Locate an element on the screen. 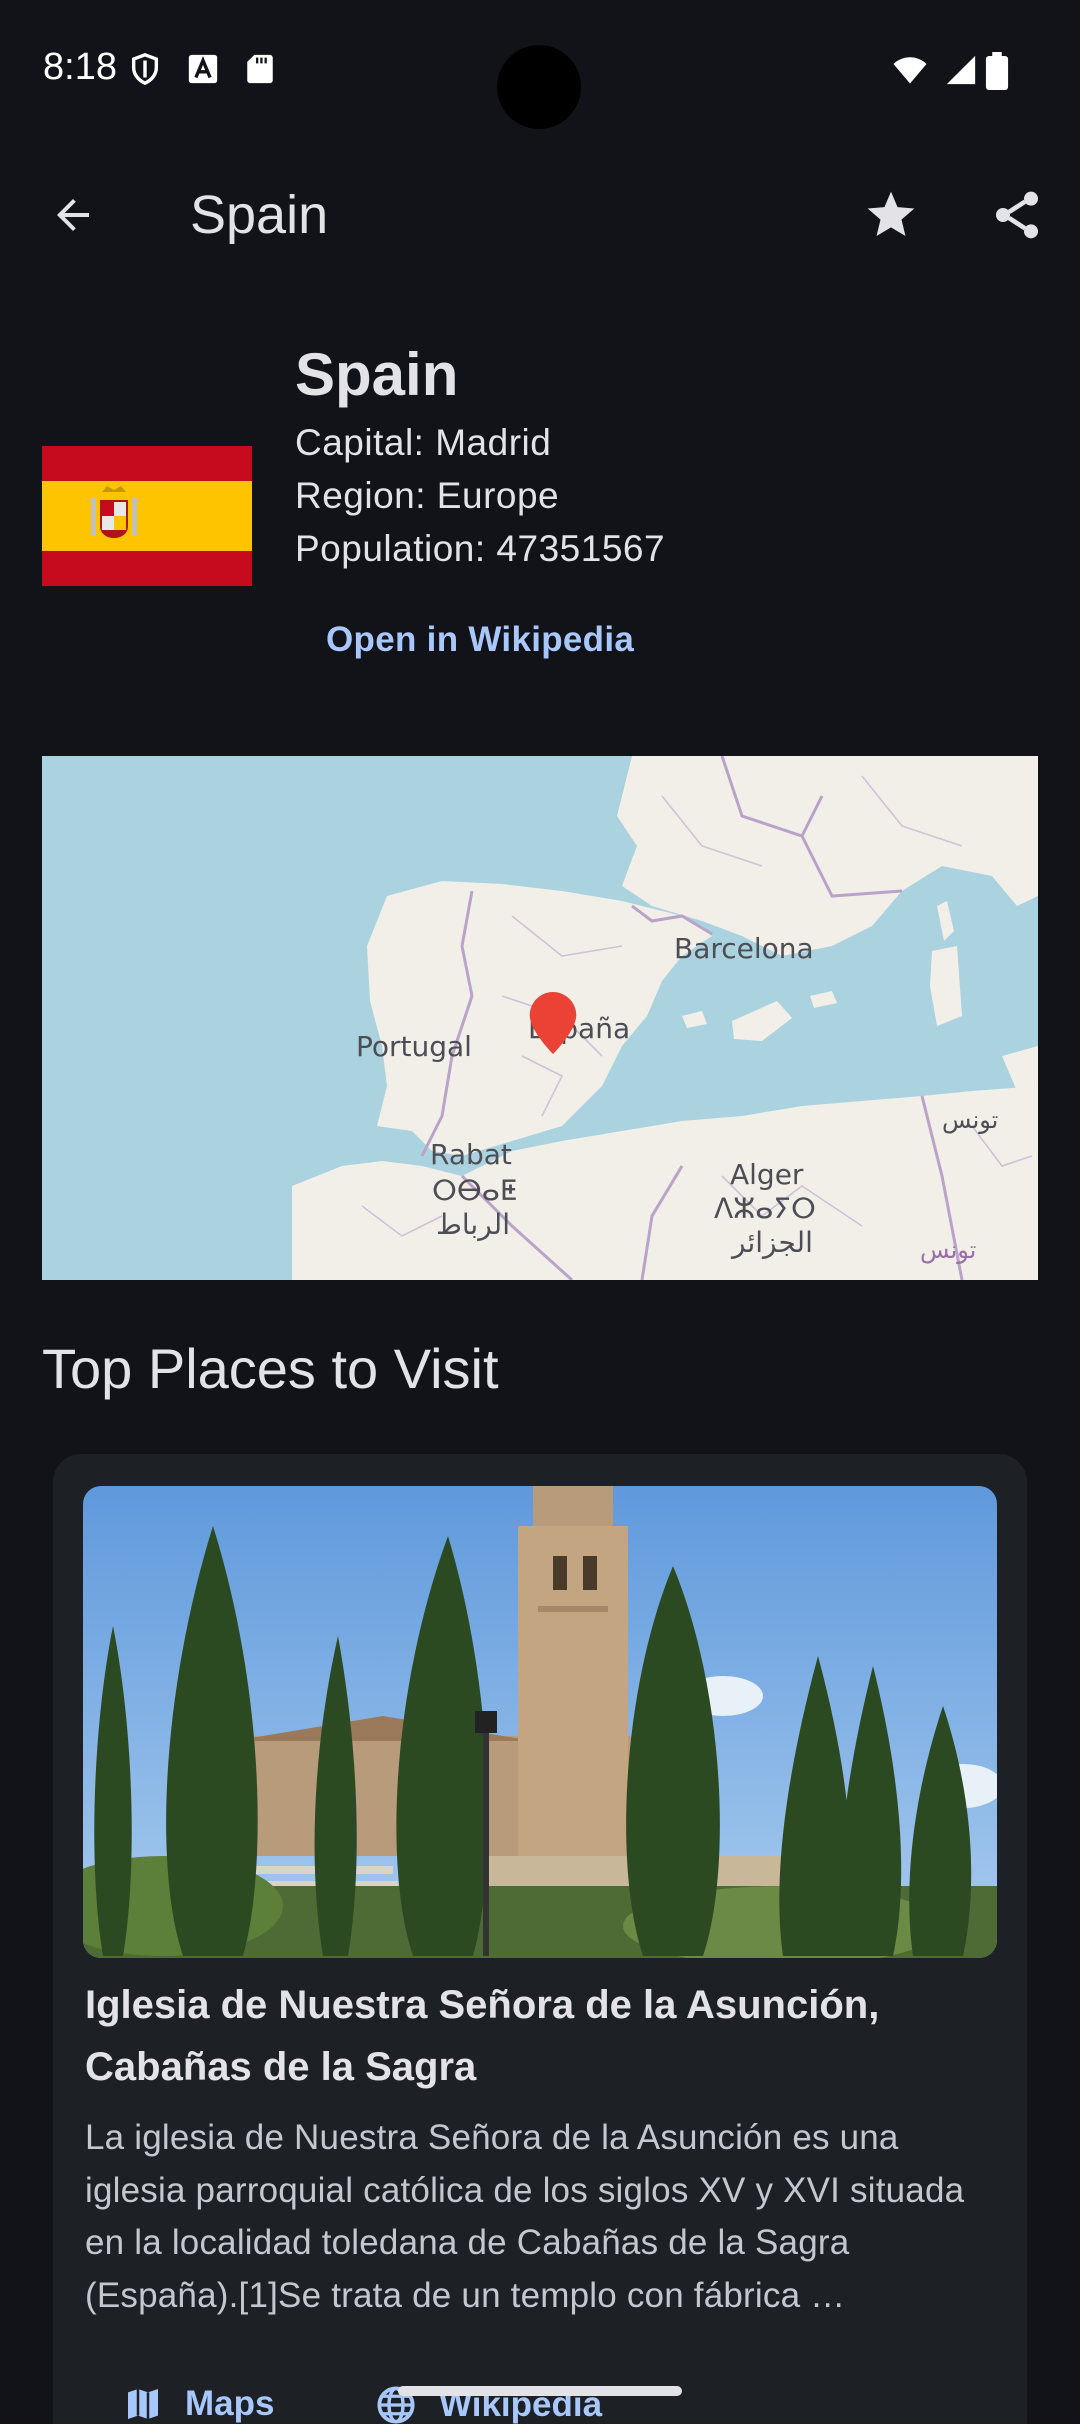 This screenshot has height=2424, width=1080. map-label-tunis-arabic: تونس is located at coordinates (970, 1120).